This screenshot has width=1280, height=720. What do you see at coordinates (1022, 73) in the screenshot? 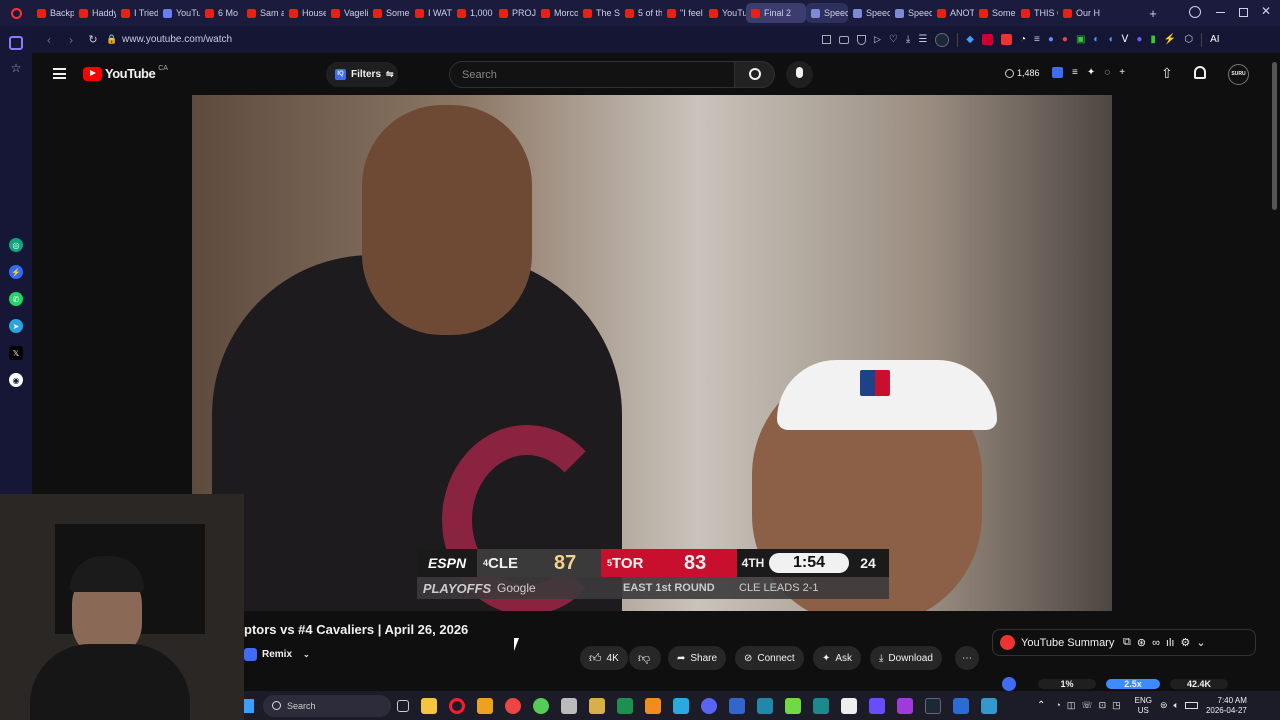
I see `view-counter: 1,486` at bounding box center [1022, 73].